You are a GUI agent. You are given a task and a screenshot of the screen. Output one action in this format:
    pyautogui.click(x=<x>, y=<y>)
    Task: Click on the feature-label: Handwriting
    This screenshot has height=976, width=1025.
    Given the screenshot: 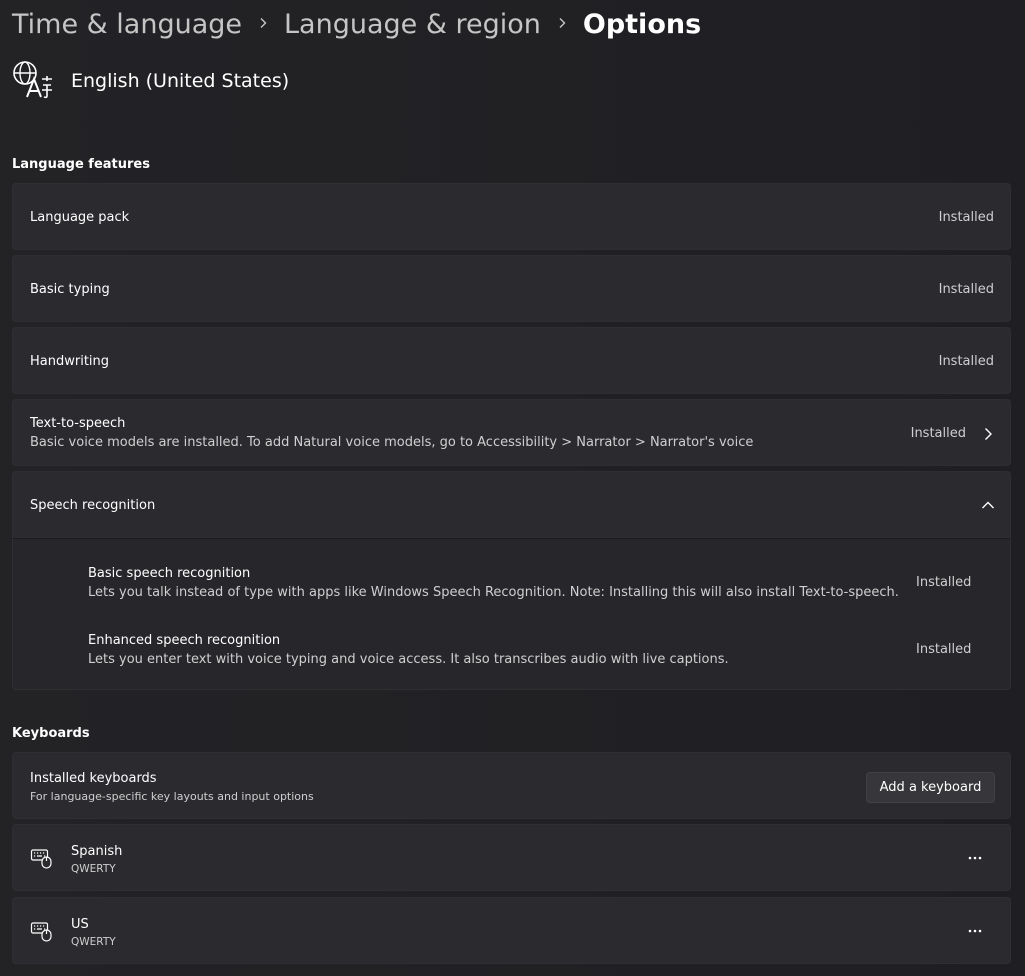 What is the action you would take?
    pyautogui.click(x=70, y=361)
    